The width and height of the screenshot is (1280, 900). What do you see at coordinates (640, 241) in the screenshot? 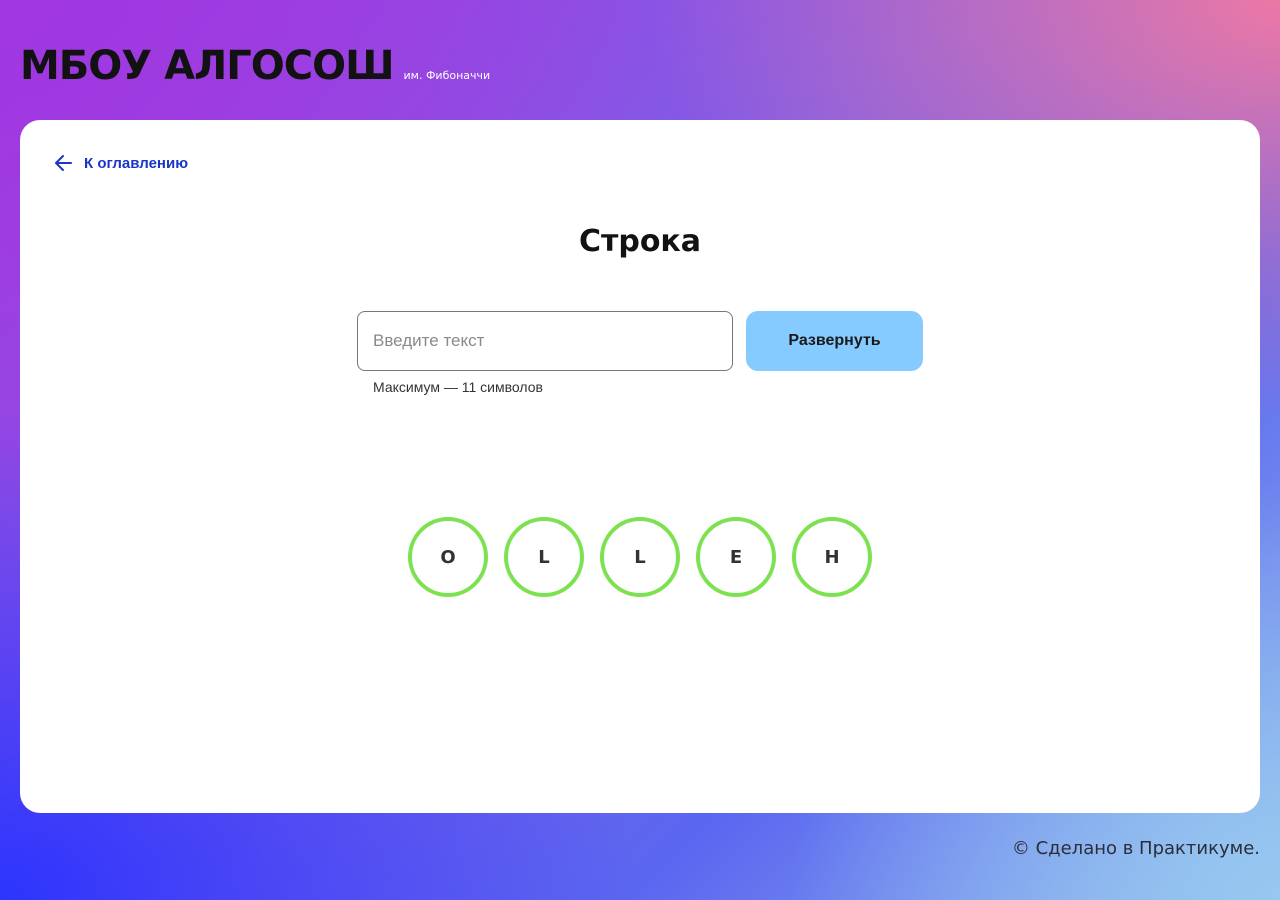
I see `page-title: Строка` at bounding box center [640, 241].